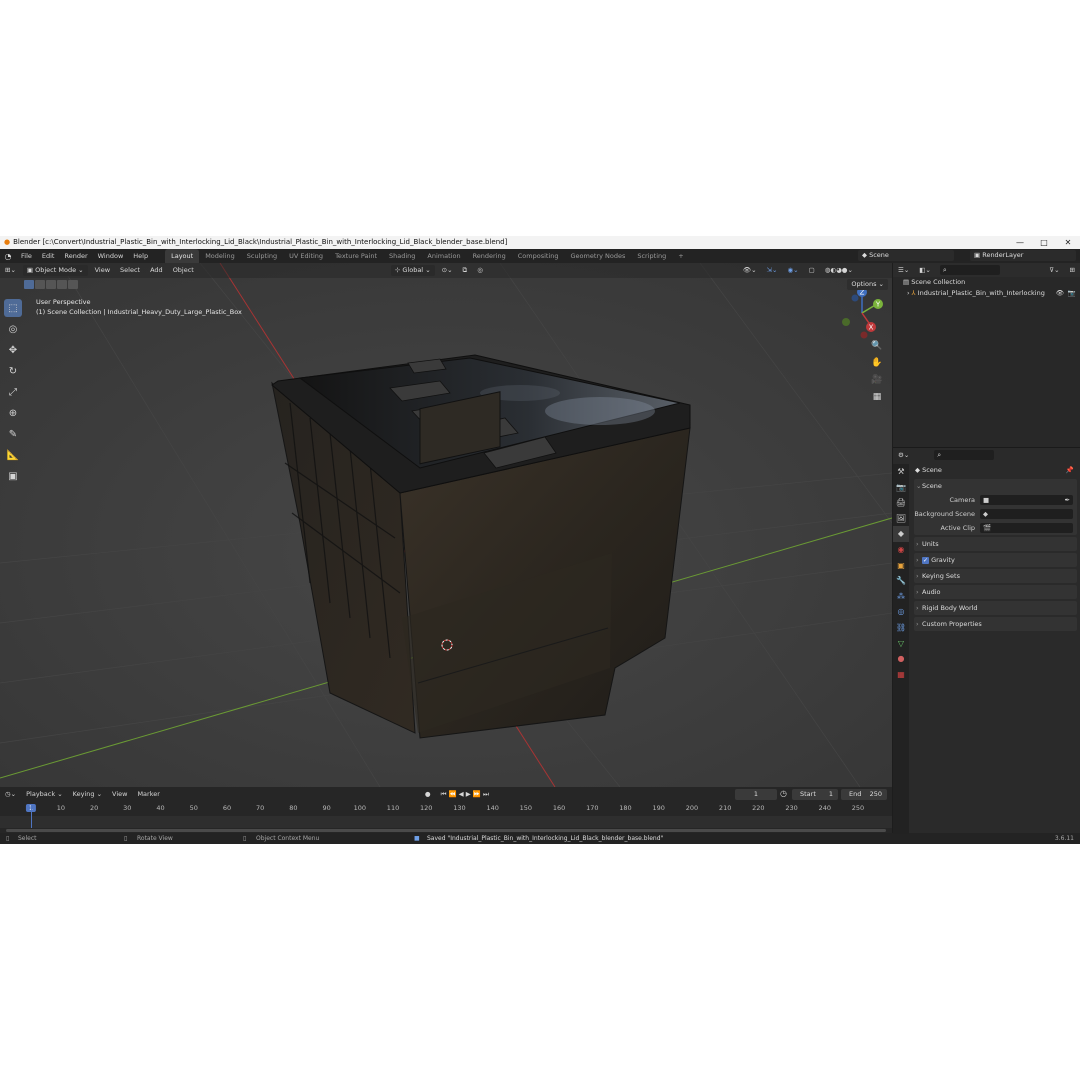  Describe the element at coordinates (402, 256) in the screenshot. I see `tab-shading: Shading` at that location.